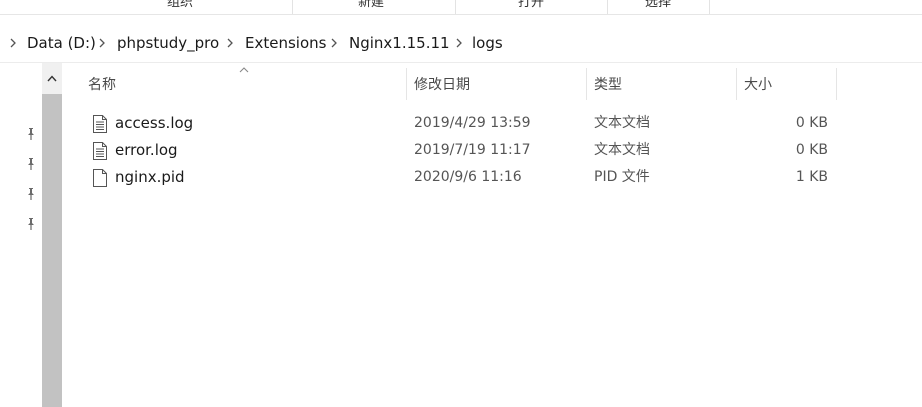  I want to click on breadcrumb-item-extensions: Extensions, so click(285, 43).